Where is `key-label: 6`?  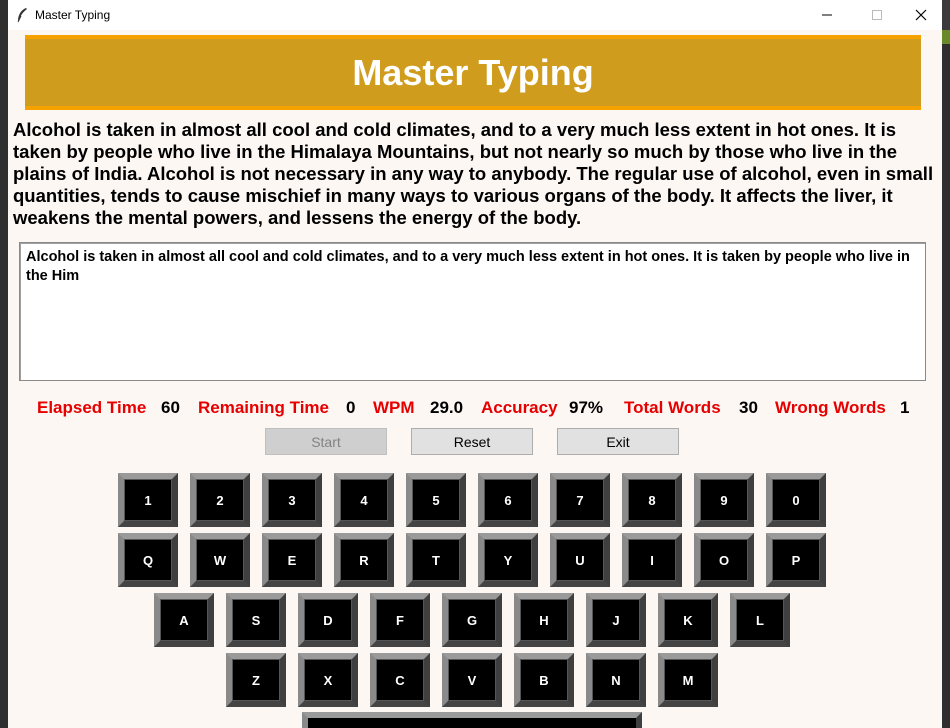 key-label: 6 is located at coordinates (508, 500).